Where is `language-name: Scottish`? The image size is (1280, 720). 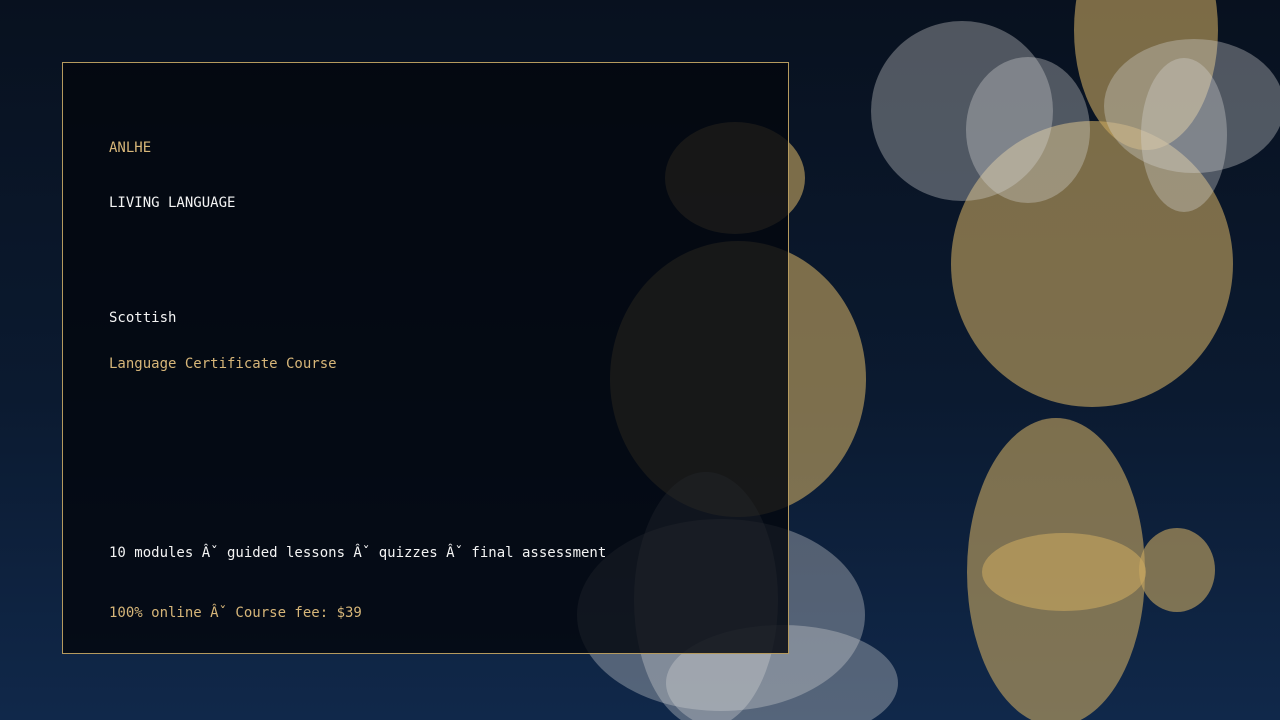 language-name: Scottish is located at coordinates (143, 318).